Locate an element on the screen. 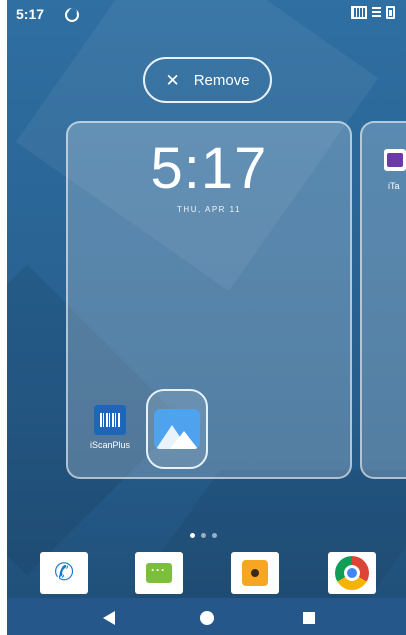 The width and height of the screenshot is (406, 635). home-button is located at coordinates (207, 618).